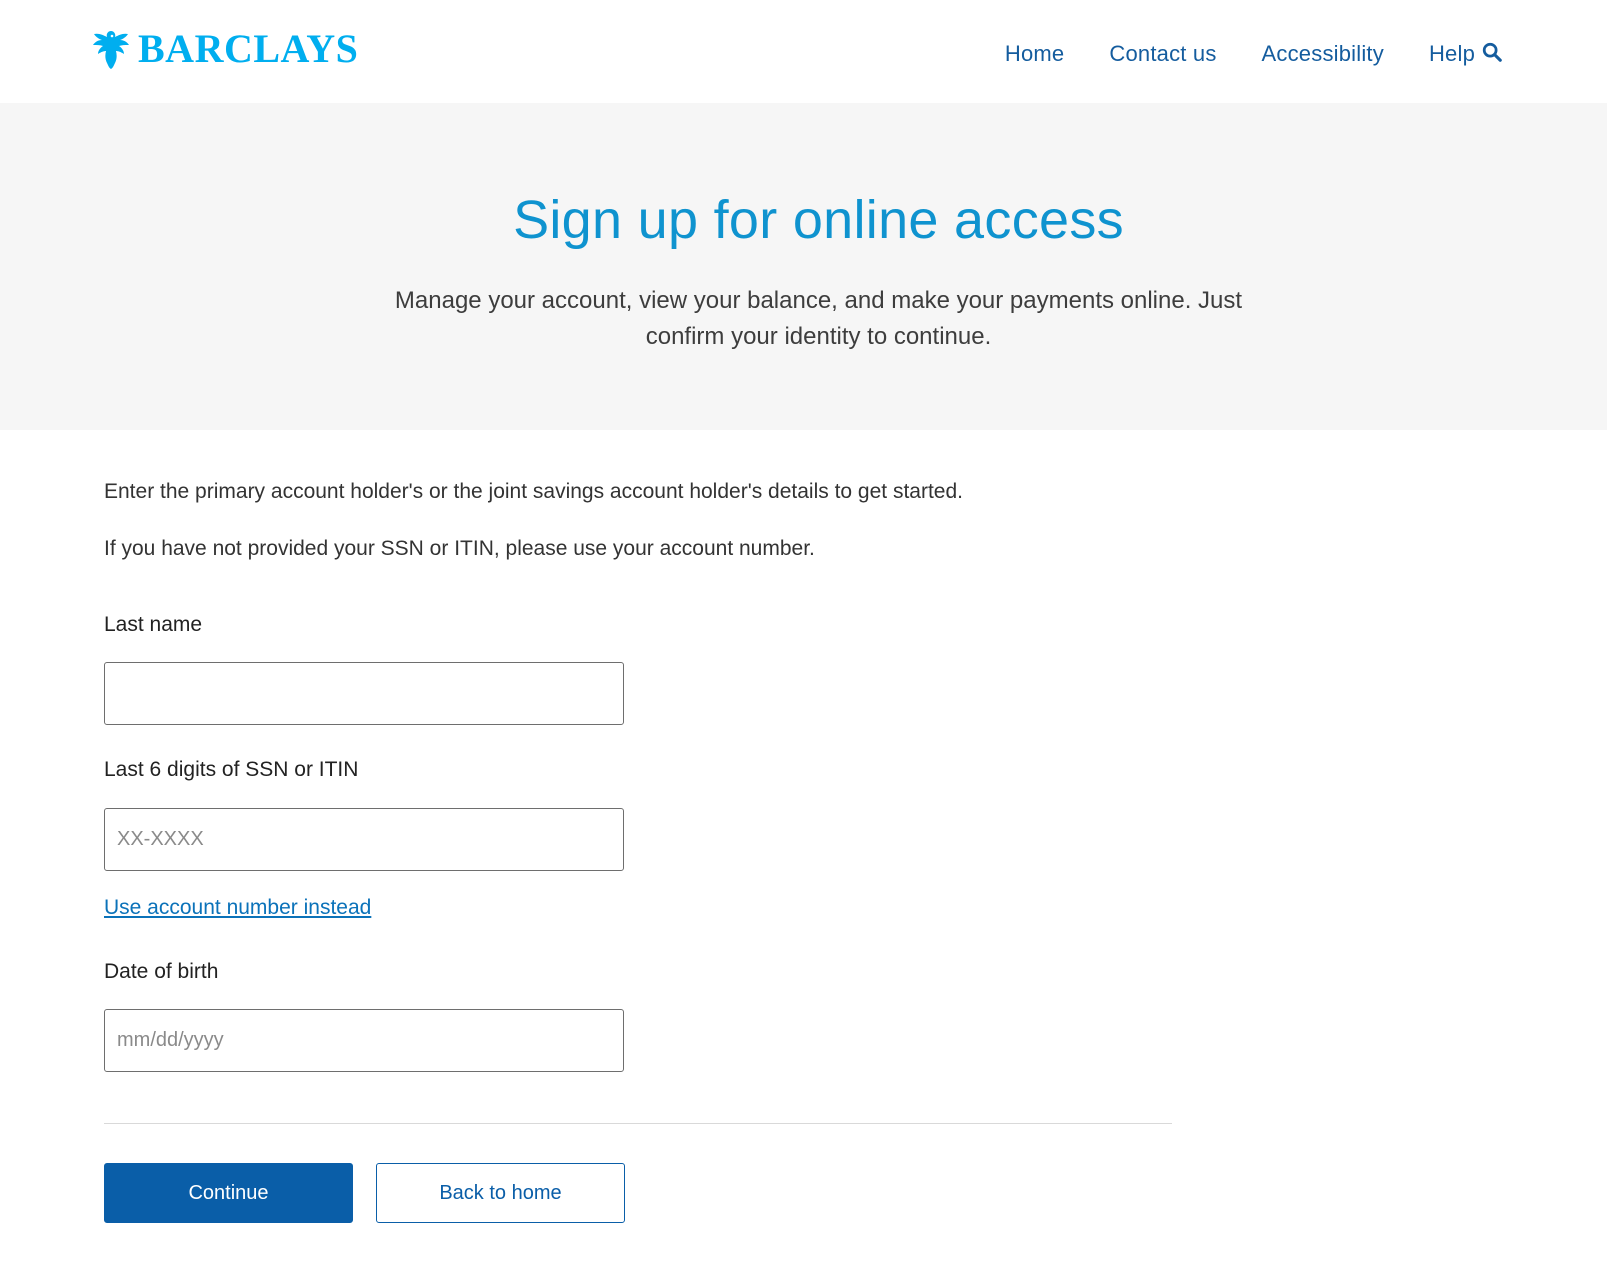 The width and height of the screenshot is (1607, 1275). I want to click on date-of-birth-label: Date of birth, so click(161, 971).